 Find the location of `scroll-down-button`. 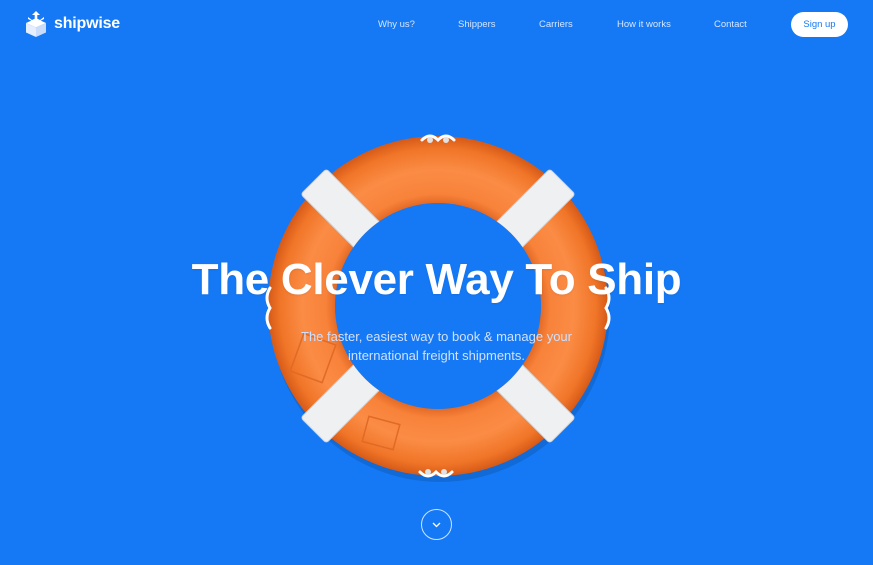

scroll-down-button is located at coordinates (436, 524).